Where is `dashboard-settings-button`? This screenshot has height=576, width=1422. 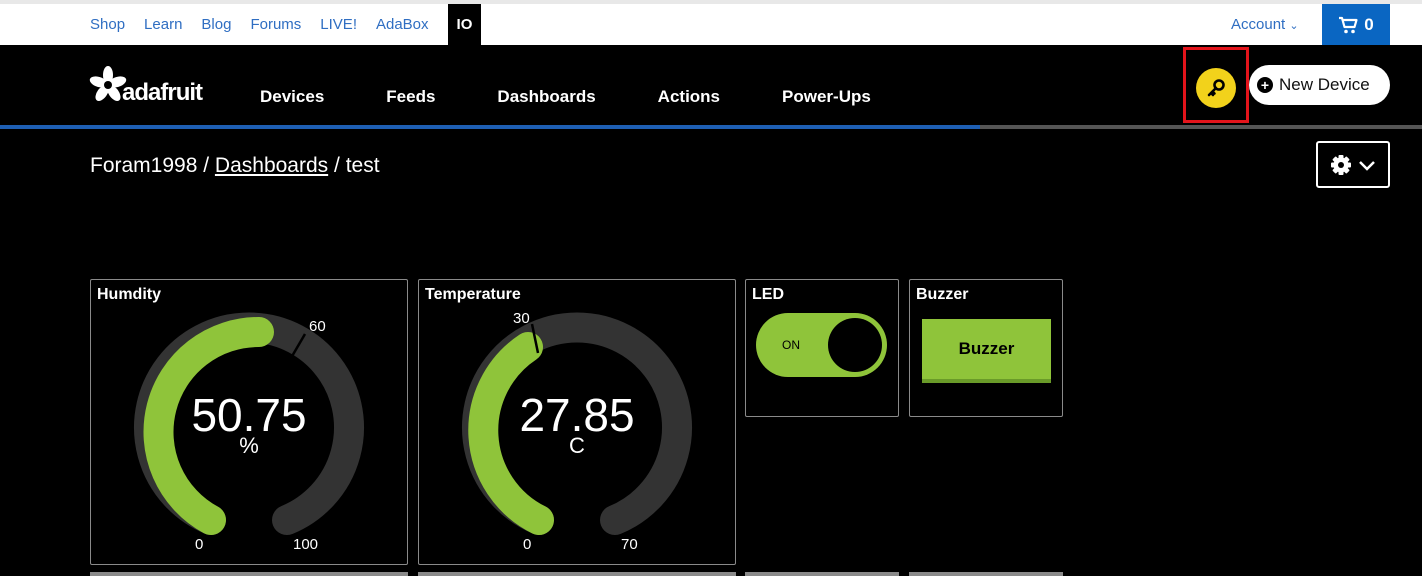 dashboard-settings-button is located at coordinates (1353, 164).